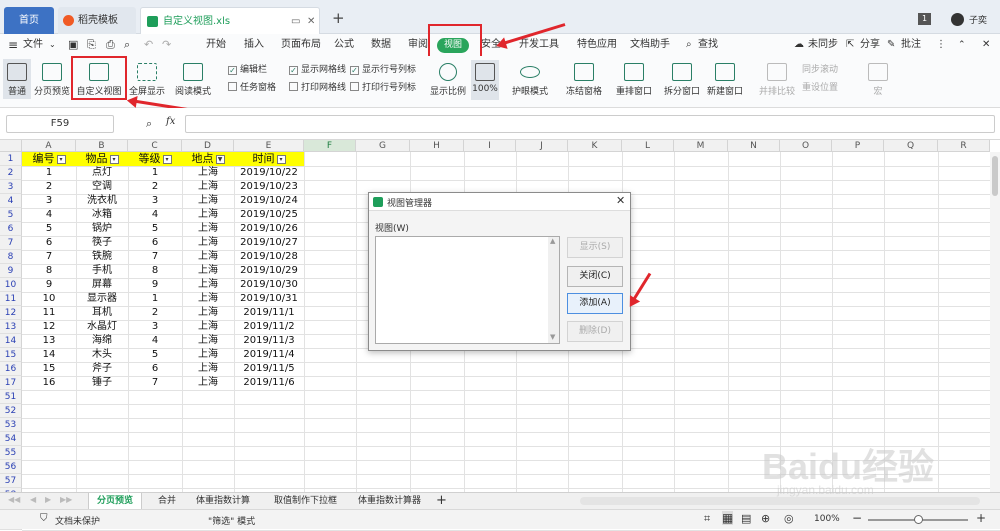 The image size is (1000, 531). What do you see at coordinates (964, 146) in the screenshot?
I see `column-header-R: R` at bounding box center [964, 146].